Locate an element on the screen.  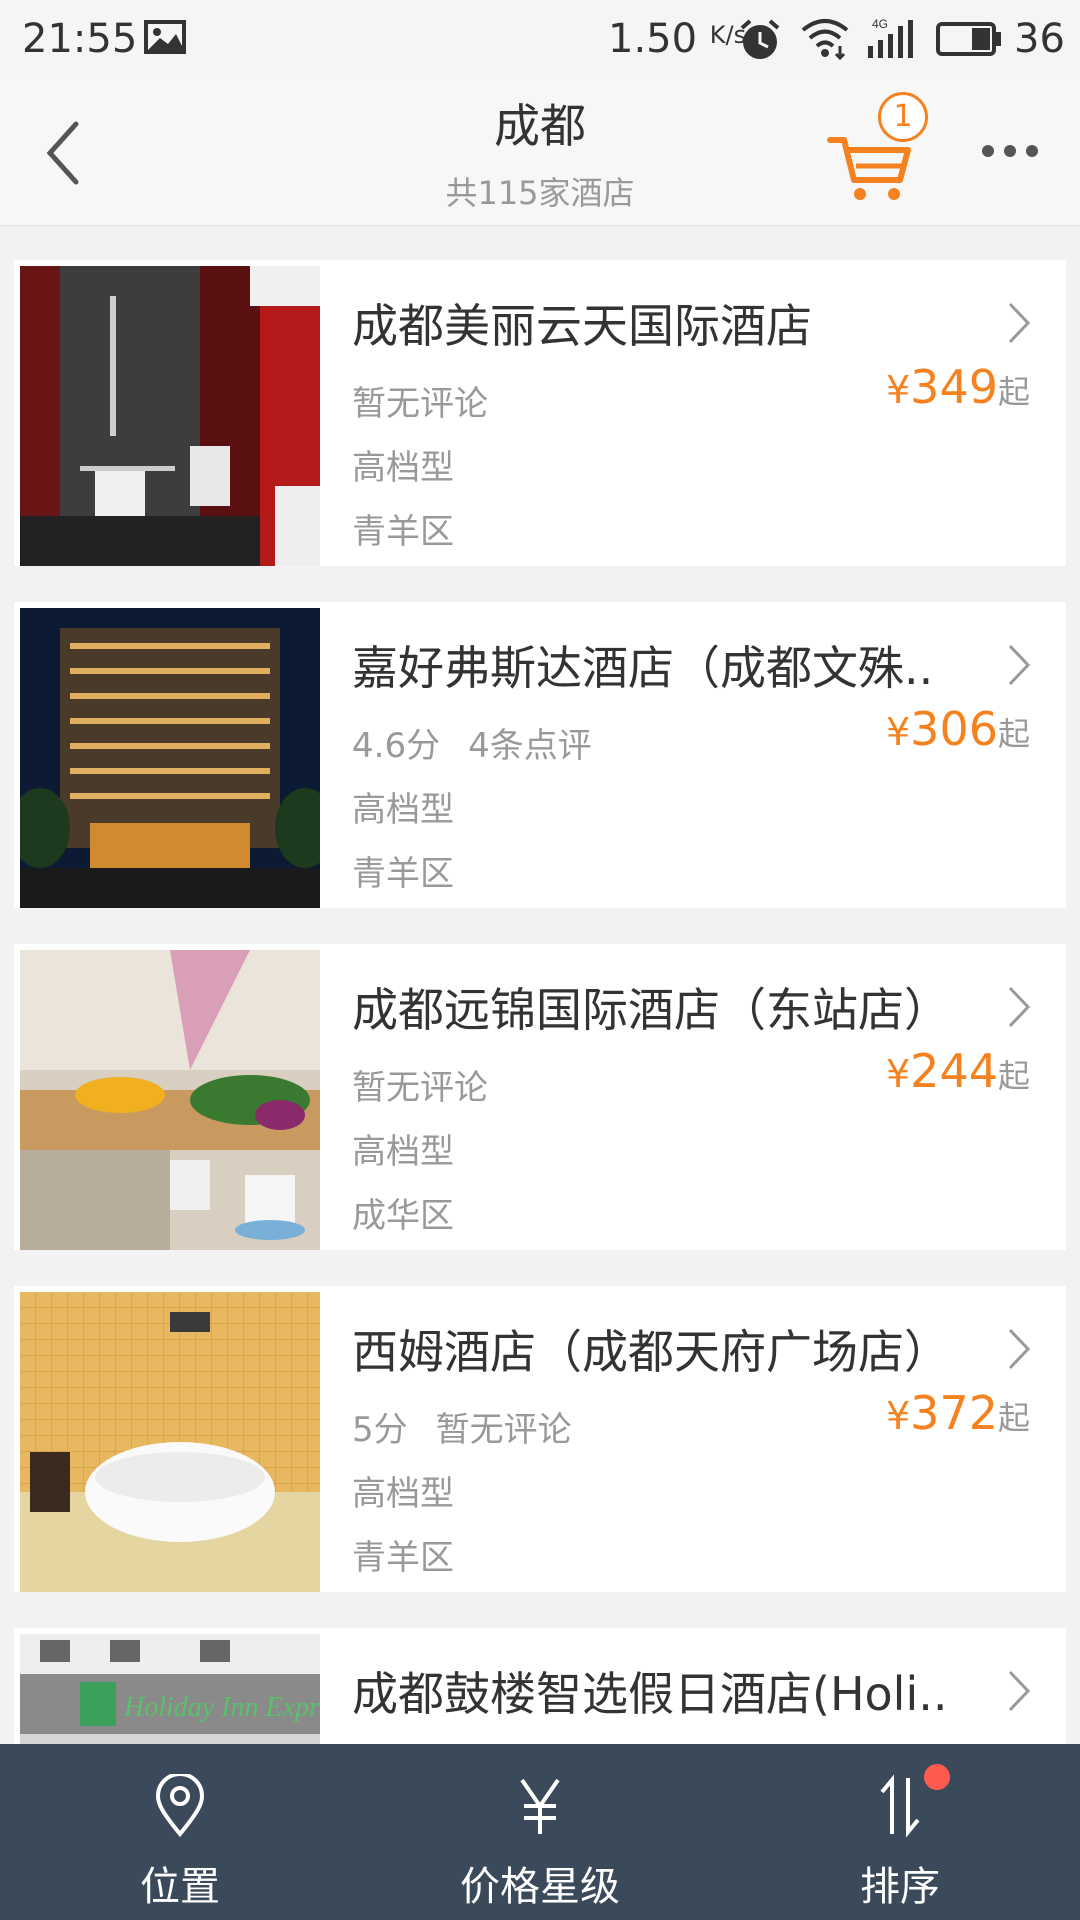
battery-percent: 36 is located at coordinates (1039, 39).